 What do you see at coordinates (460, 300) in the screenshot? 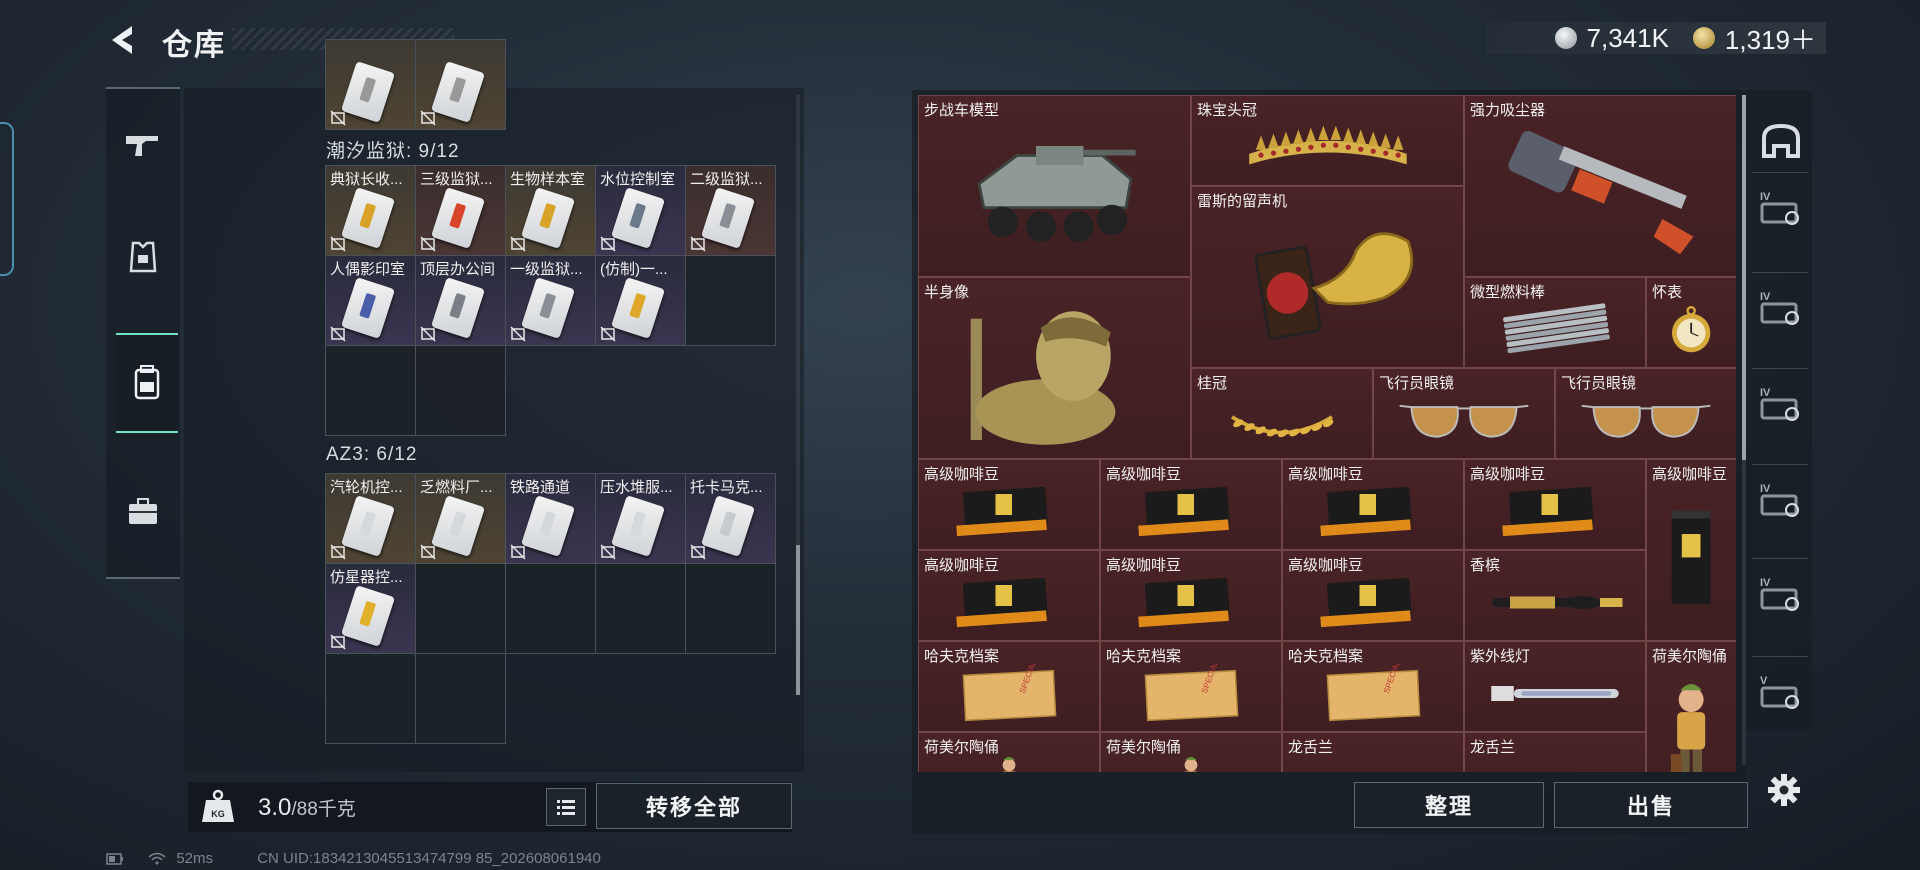
I see `key-cell: 顶层办公间` at bounding box center [460, 300].